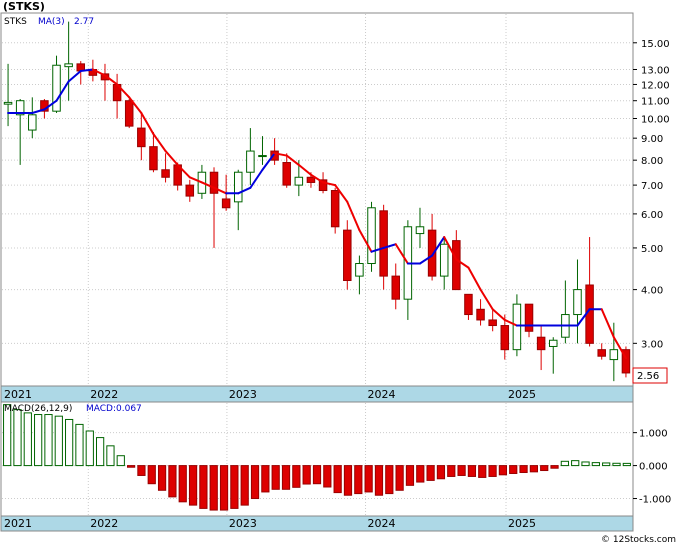 The image size is (680, 546). I want to click on macd-legend-value: MACD:0.067, so click(114, 409).